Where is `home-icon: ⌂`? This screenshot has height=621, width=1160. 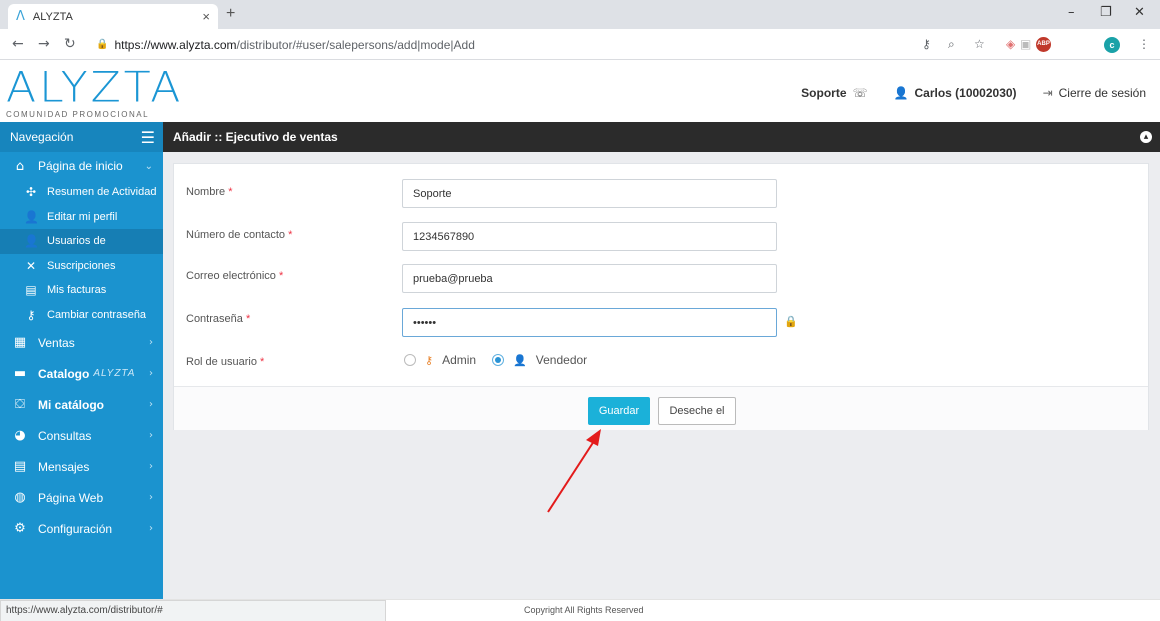 home-icon: ⌂ is located at coordinates (20, 166).